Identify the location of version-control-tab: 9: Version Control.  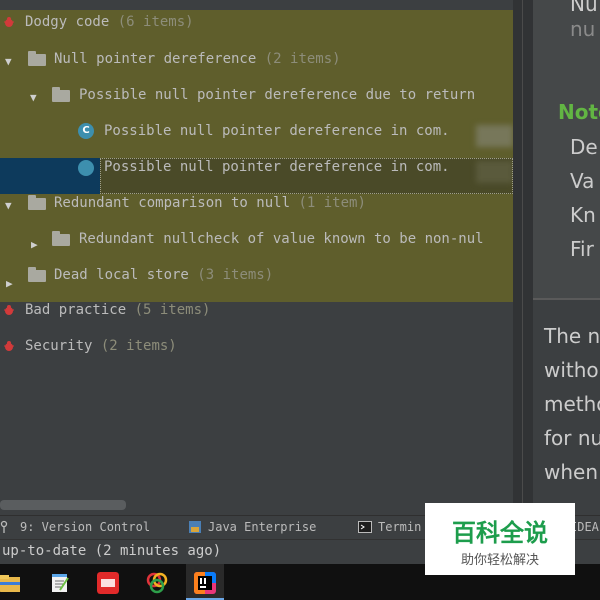
(75, 527).